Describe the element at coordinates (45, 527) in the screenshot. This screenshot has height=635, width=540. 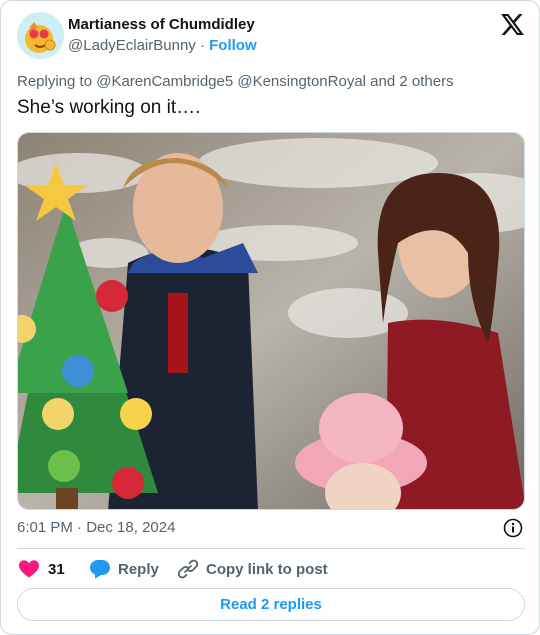
I see `timestamp-time: 6:01 PM` at that location.